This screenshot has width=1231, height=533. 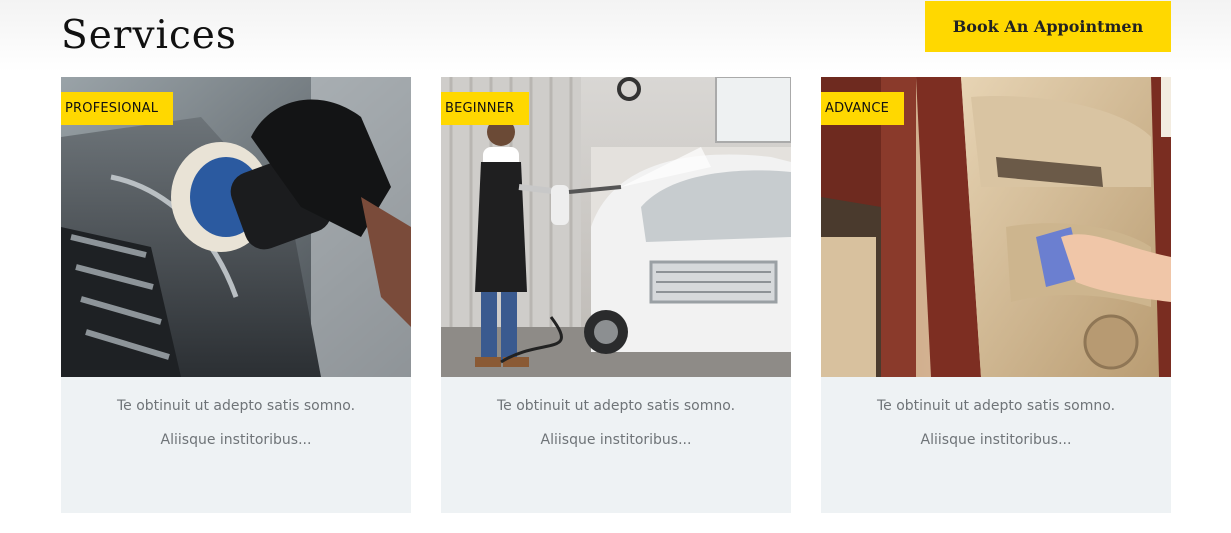 I want to click on page-title: Services, so click(x=149, y=35).